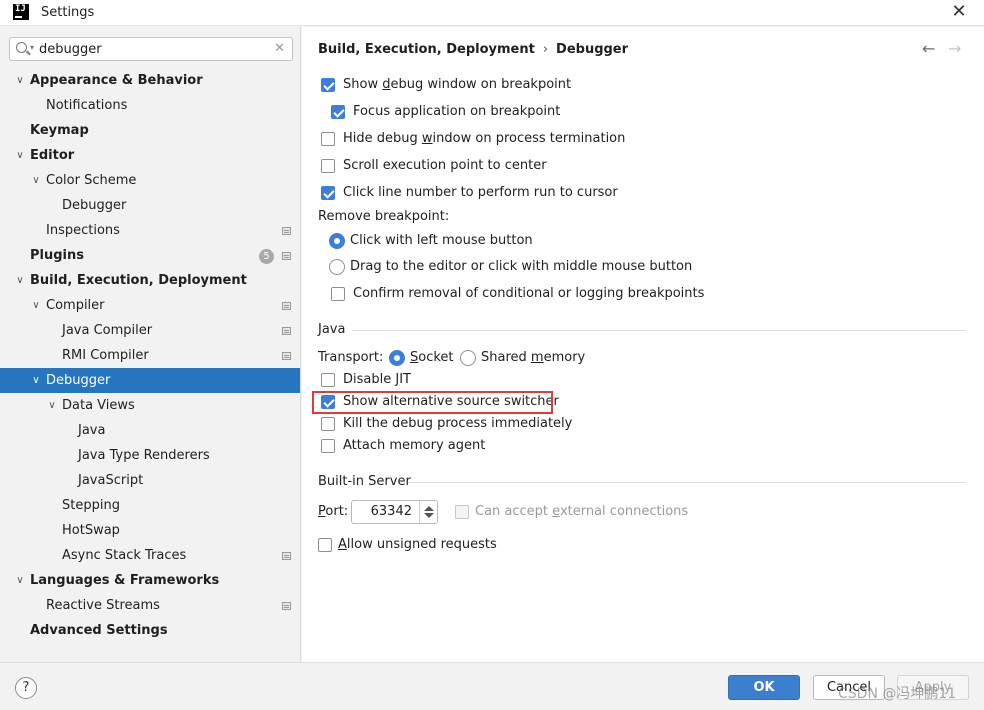  Describe the element at coordinates (32, 47) in the screenshot. I see `chevron-down-icon: ▾` at that location.